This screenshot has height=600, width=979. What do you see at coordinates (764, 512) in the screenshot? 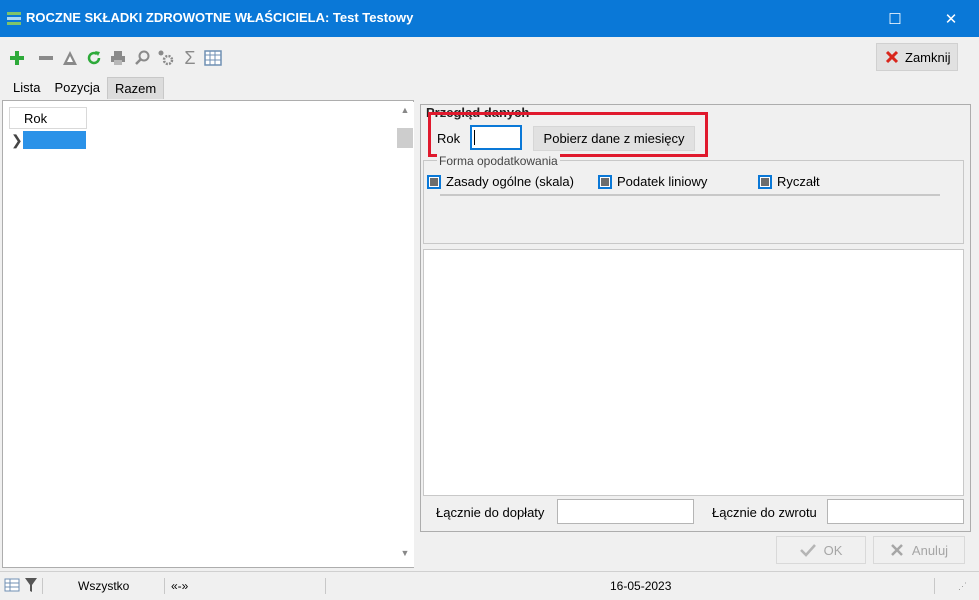
I see `total-refund-label: Łącznie do zwrotu` at bounding box center [764, 512].